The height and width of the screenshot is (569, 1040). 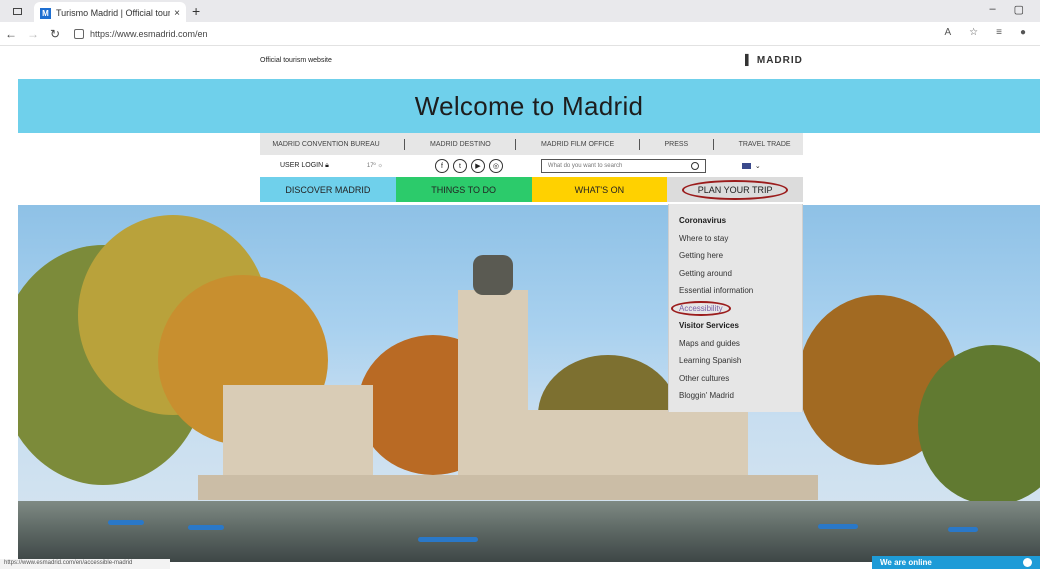 I want to click on nav-plan-your-trip: PLAN YOUR TRIP, so click(x=735, y=189).